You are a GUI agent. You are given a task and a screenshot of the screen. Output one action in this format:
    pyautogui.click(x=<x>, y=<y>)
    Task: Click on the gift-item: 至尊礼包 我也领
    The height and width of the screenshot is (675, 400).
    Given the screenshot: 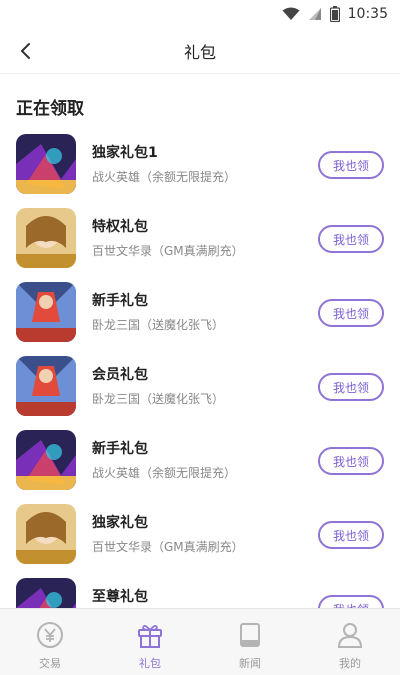 What is the action you would take?
    pyautogui.click(x=200, y=589)
    